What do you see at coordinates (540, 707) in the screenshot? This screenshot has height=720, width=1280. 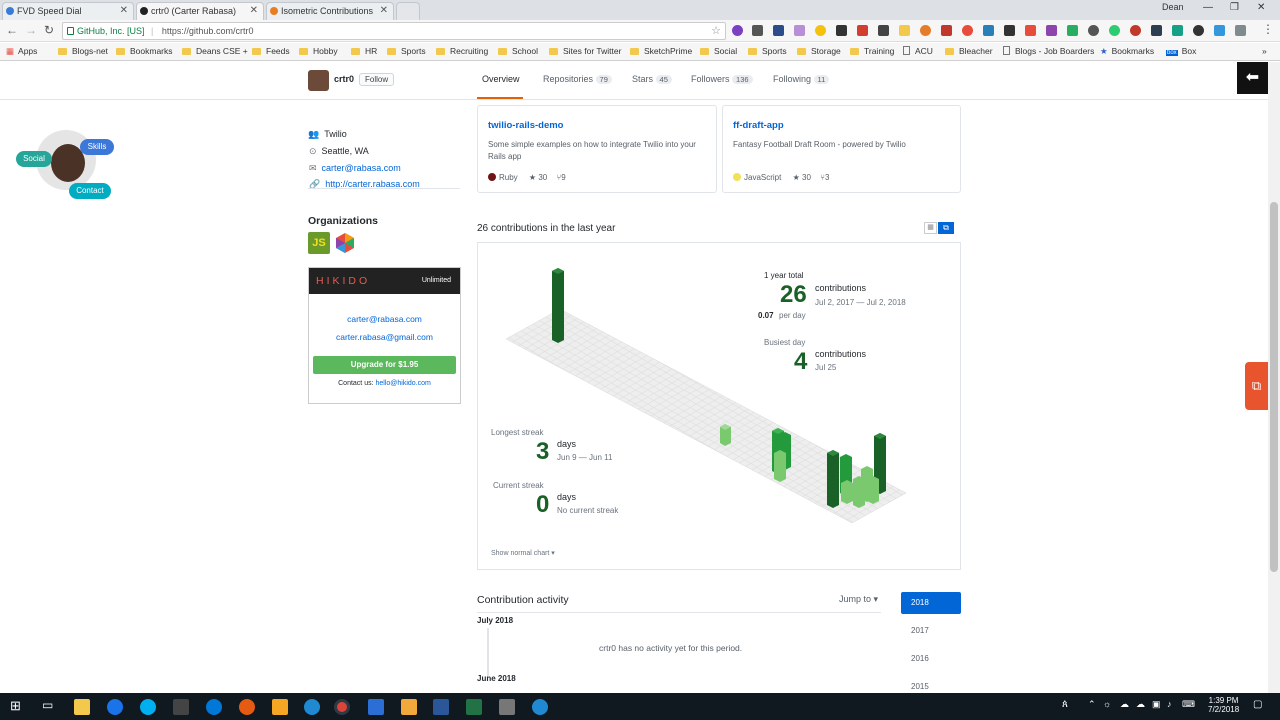 I see `ie-icon` at bounding box center [540, 707].